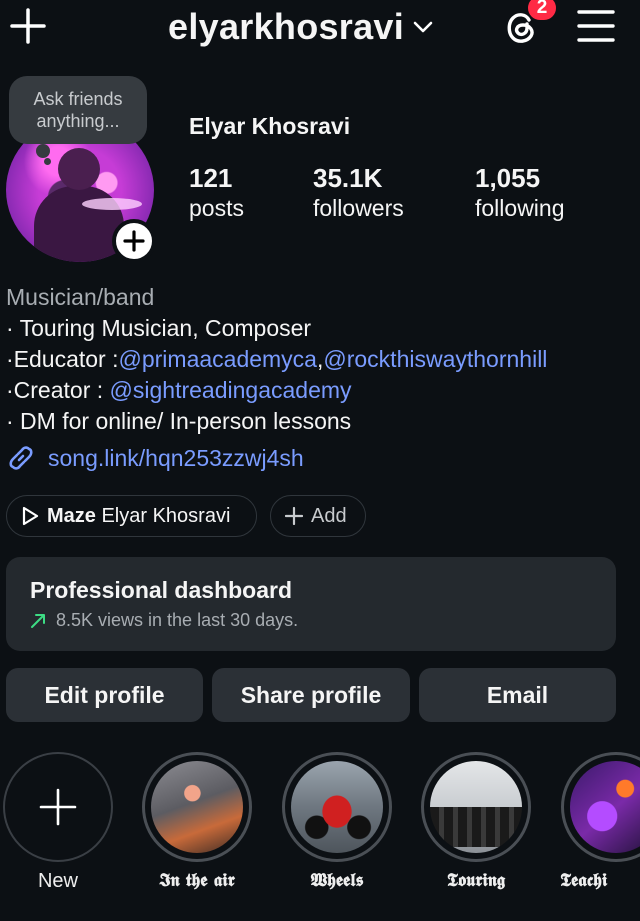  I want to click on full-name: Elyar Khosravi, so click(270, 126).